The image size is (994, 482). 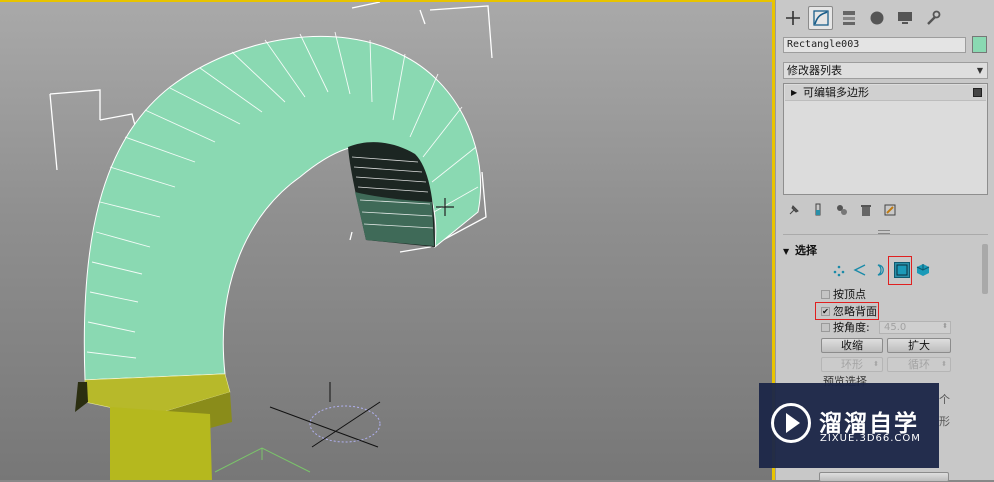 What do you see at coordinates (874, 45) in the screenshot?
I see `object-name-field: Rectangle003` at bounding box center [874, 45].